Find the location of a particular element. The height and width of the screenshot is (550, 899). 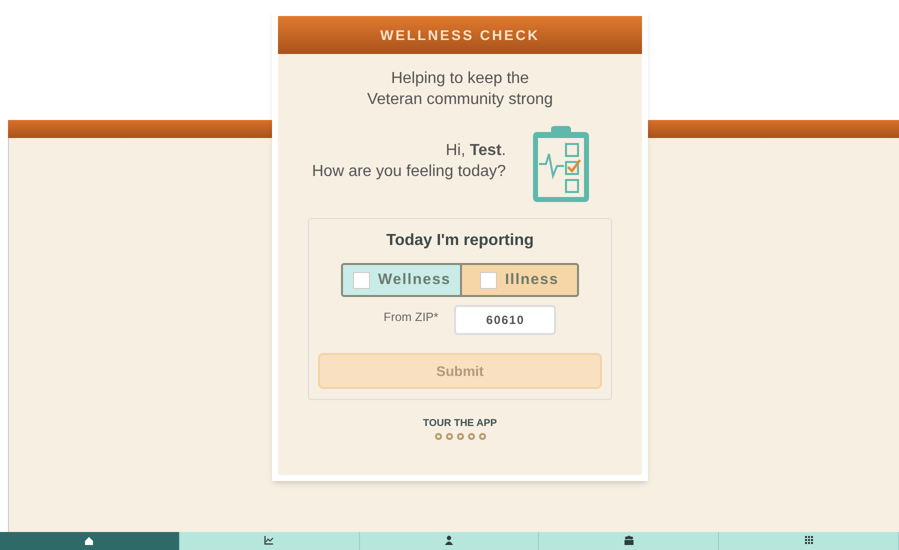

zip-field: 60610 is located at coordinates (505, 320).